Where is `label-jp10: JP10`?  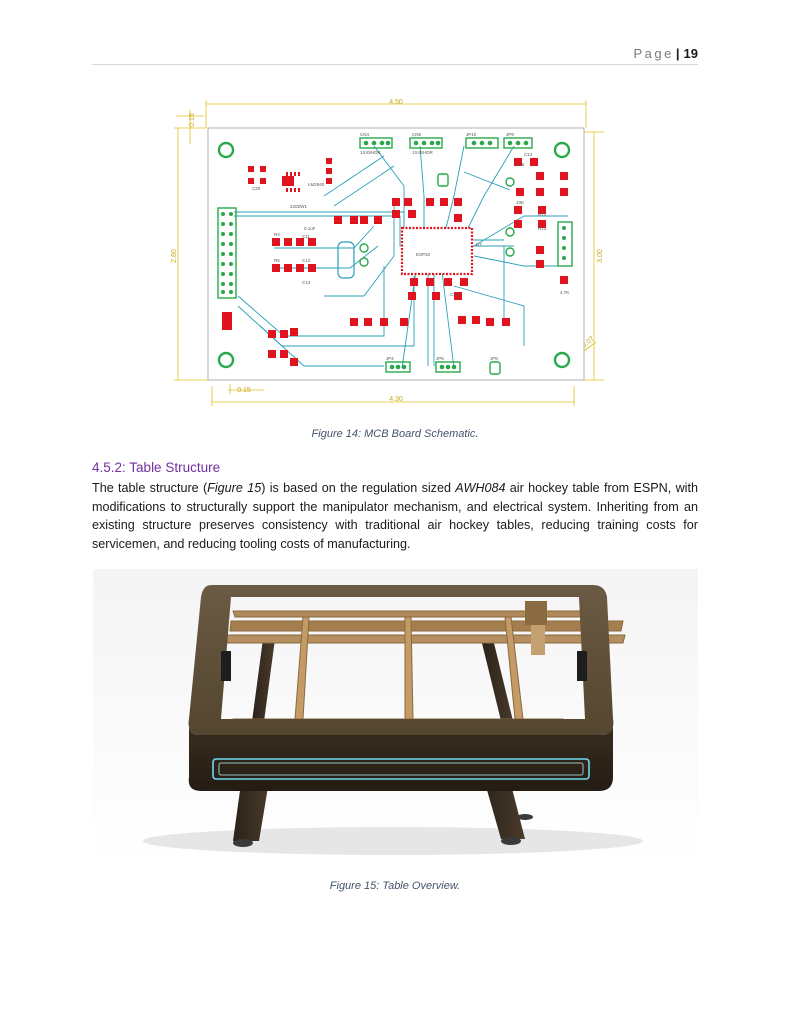 label-jp10: JP10 is located at coordinates (471, 134).